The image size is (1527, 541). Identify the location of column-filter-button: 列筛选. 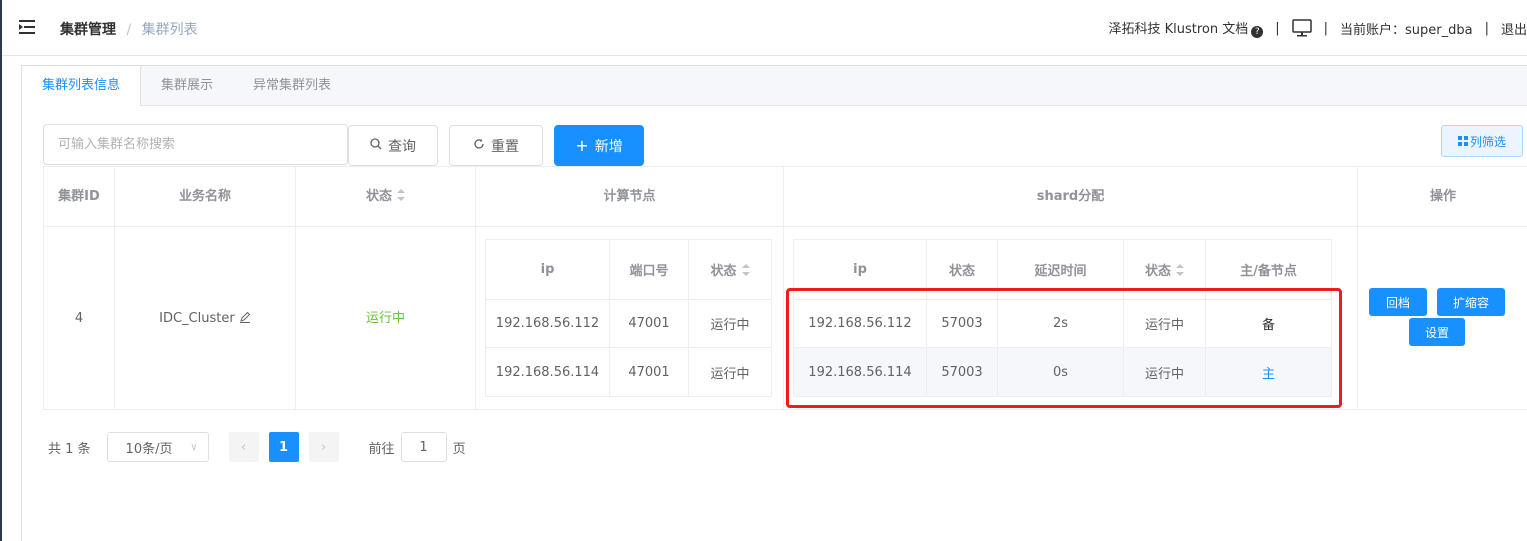
(1482, 141).